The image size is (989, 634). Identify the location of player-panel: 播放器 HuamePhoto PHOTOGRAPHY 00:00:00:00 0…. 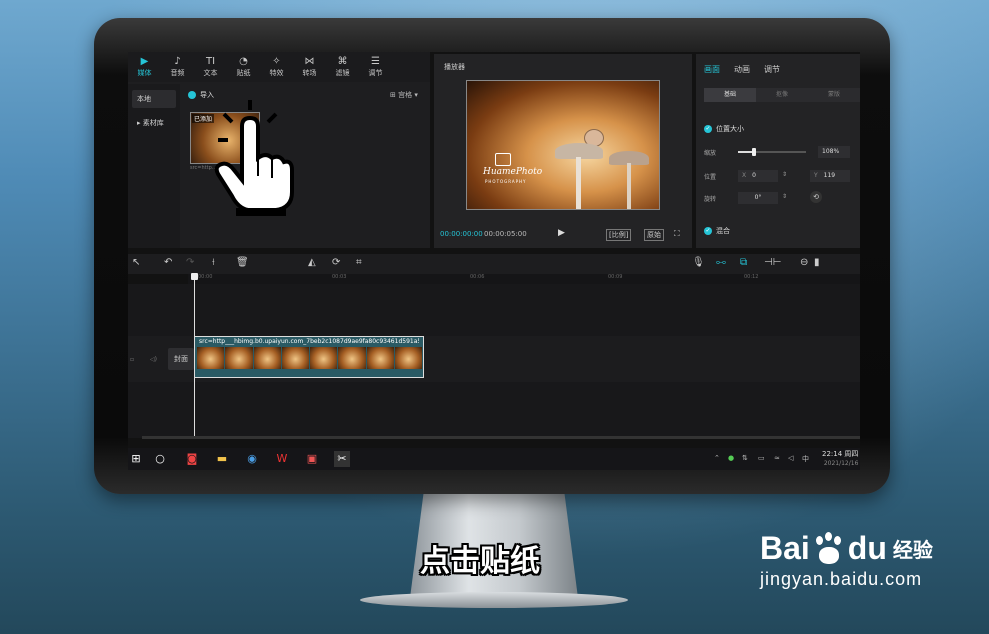
(563, 151).